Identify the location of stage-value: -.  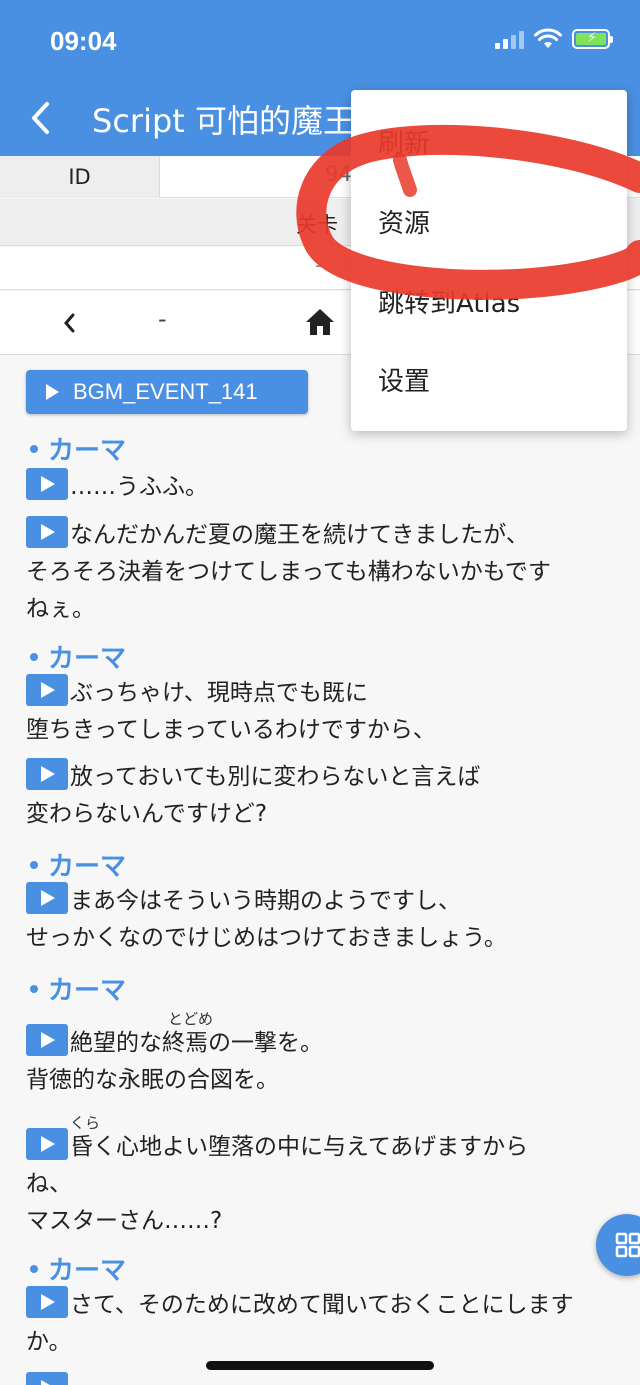
(319, 265).